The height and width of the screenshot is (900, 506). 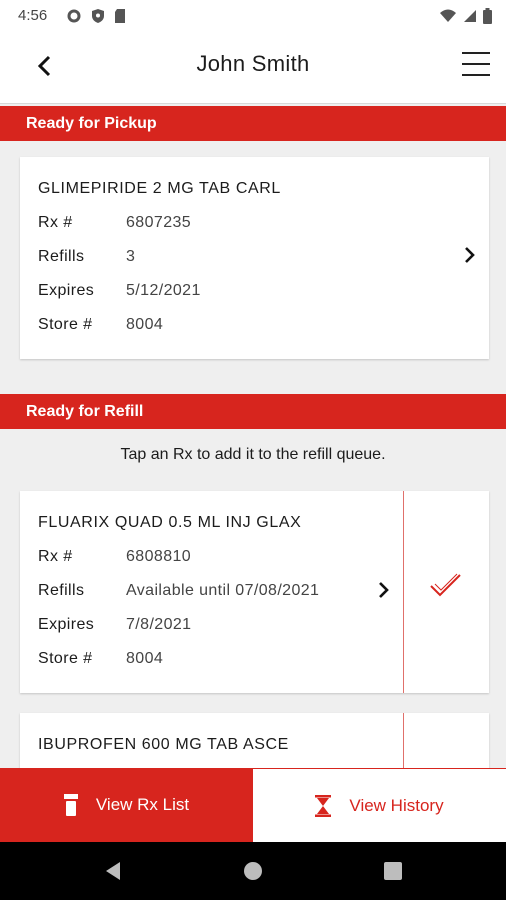 What do you see at coordinates (115, 624) in the screenshot?
I see `expires-row: Expires 7/8/2021` at bounding box center [115, 624].